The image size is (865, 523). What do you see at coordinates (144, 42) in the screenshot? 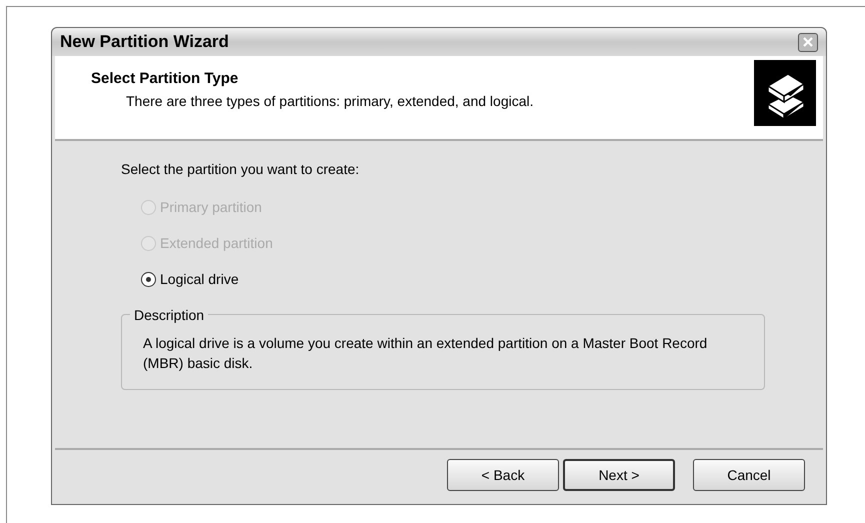
I see `window-title: New Partition Wizard` at bounding box center [144, 42].